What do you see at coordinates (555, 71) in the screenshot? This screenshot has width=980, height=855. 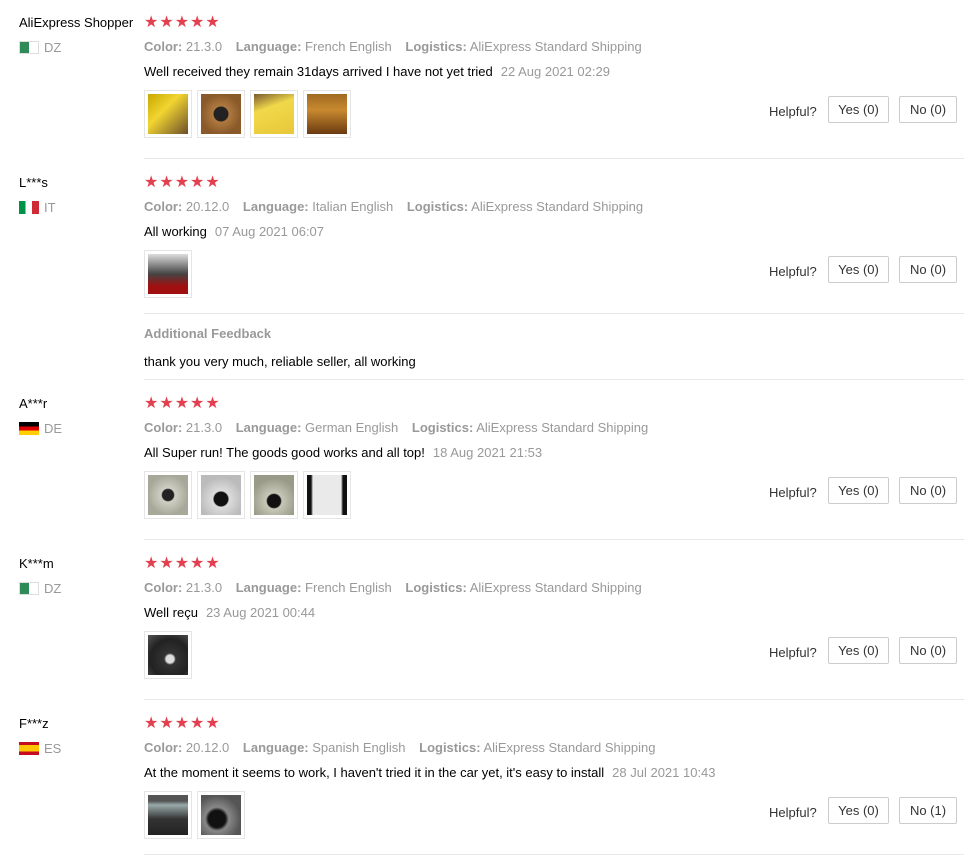 I see `review-date: 22 Aug 2021 02:29` at bounding box center [555, 71].